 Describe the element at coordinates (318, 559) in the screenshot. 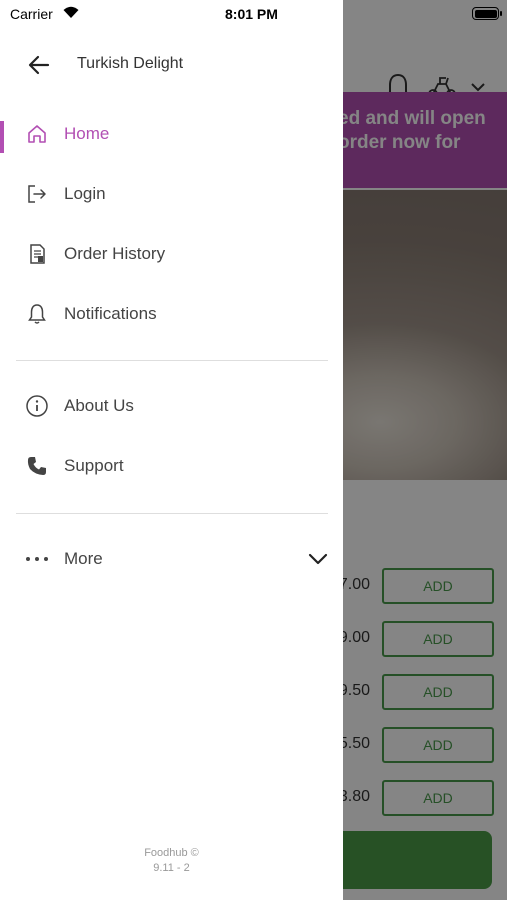

I see `chevron-down-icon` at that location.